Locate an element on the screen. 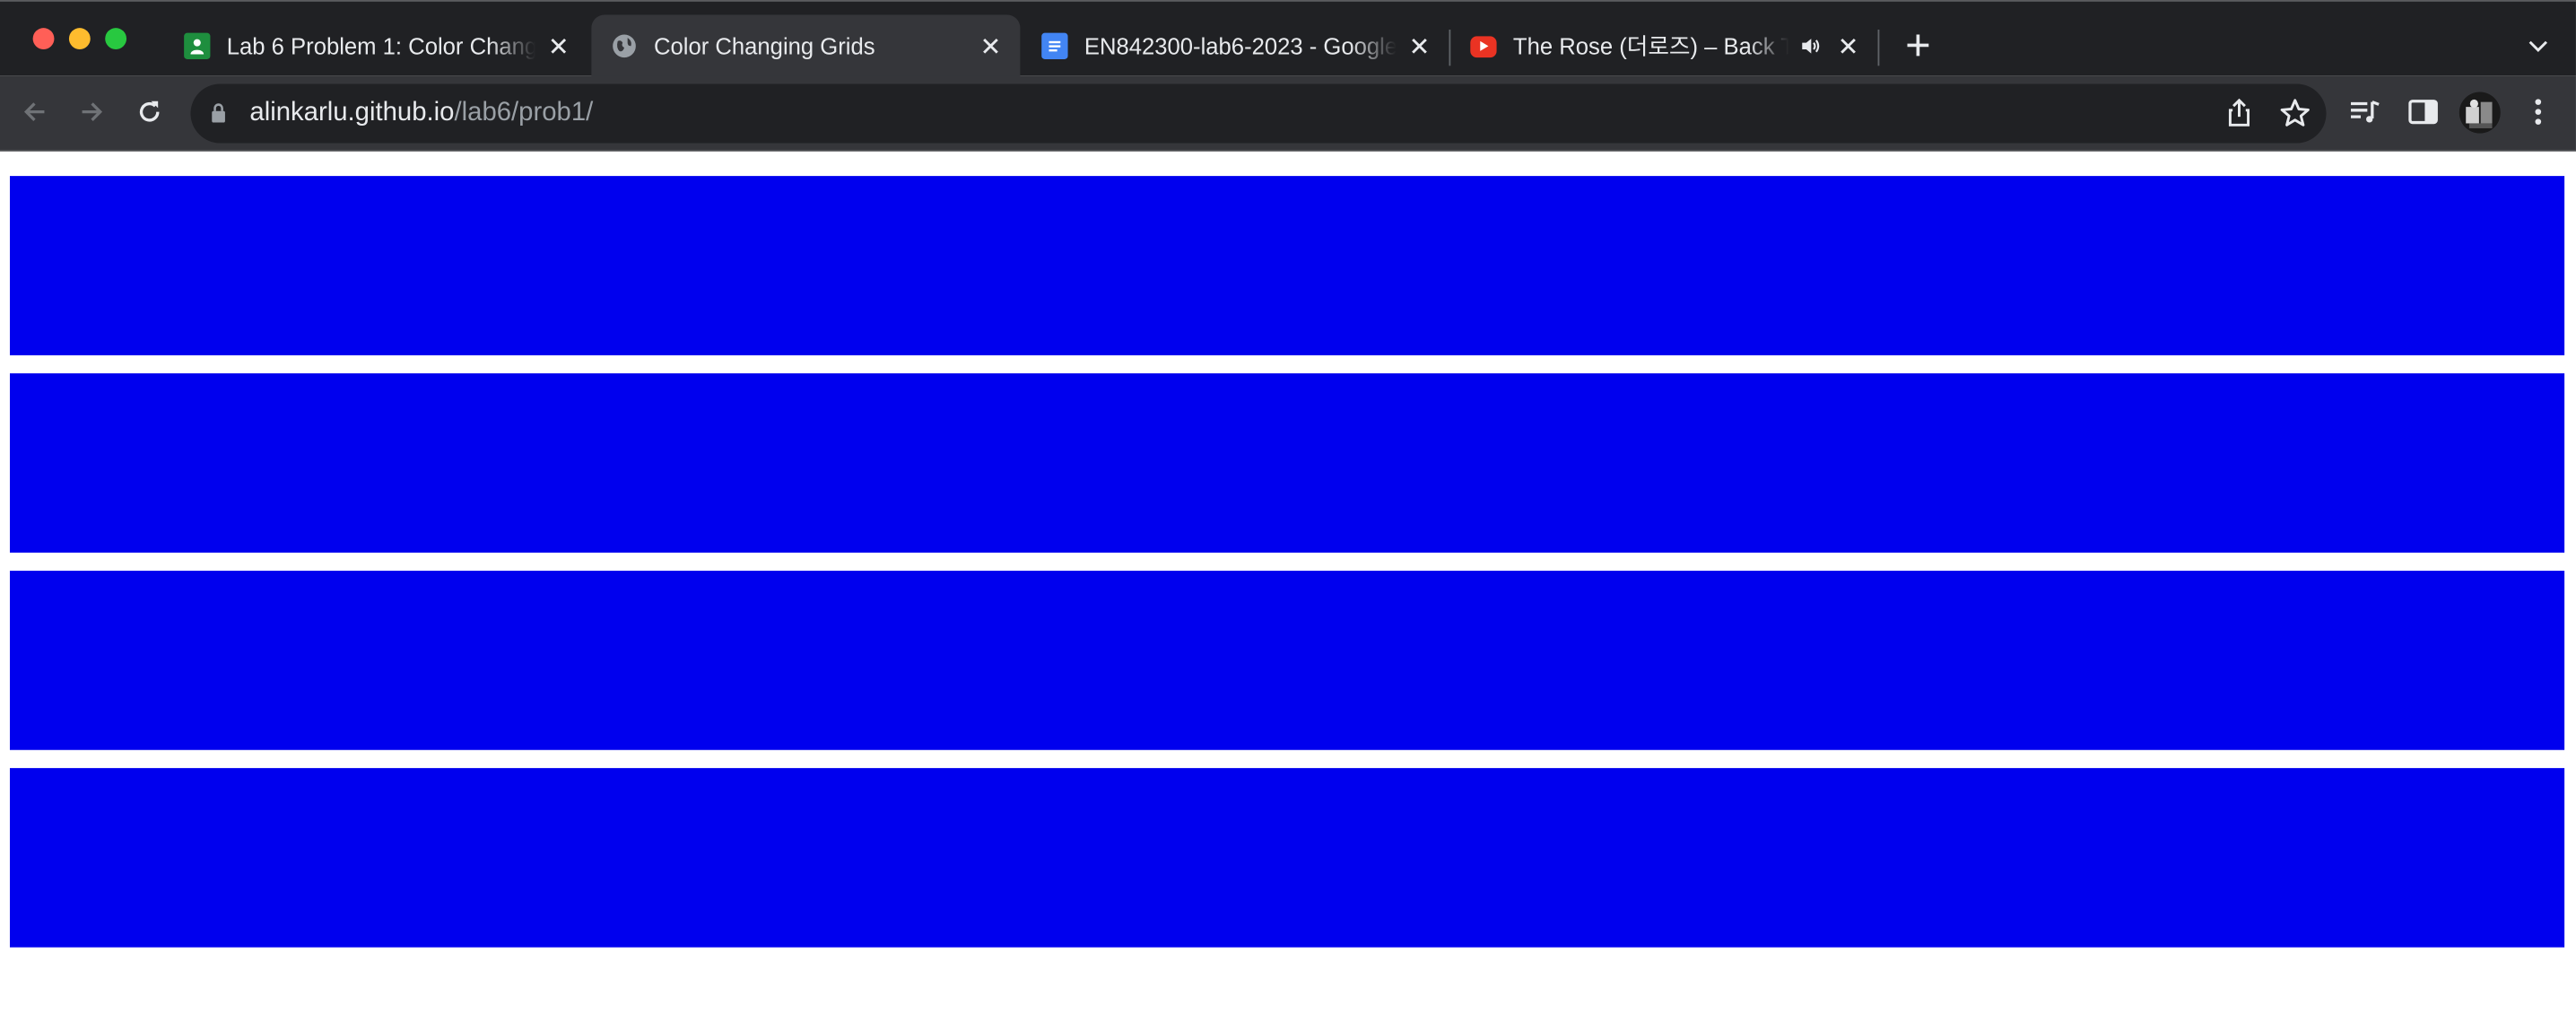 The height and width of the screenshot is (1023, 2576). url-domain: alinkarlu.github.io is located at coordinates (352, 112).